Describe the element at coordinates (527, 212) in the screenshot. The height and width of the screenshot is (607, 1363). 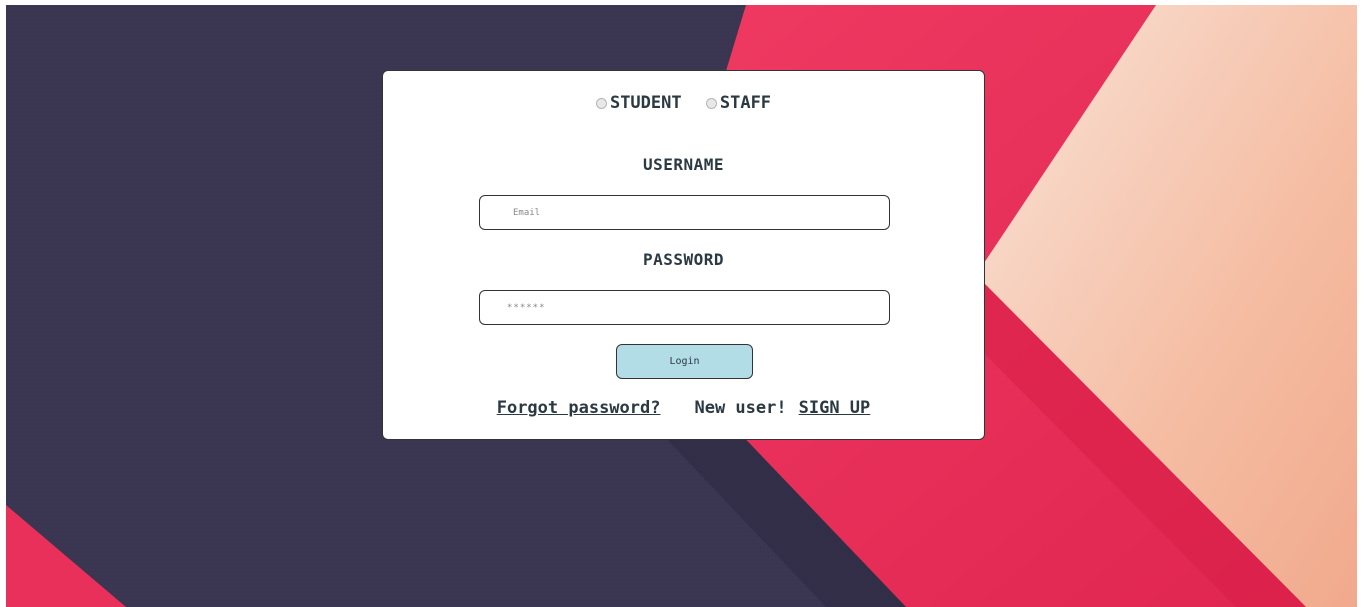
I see `email-placeholder: Email` at that location.